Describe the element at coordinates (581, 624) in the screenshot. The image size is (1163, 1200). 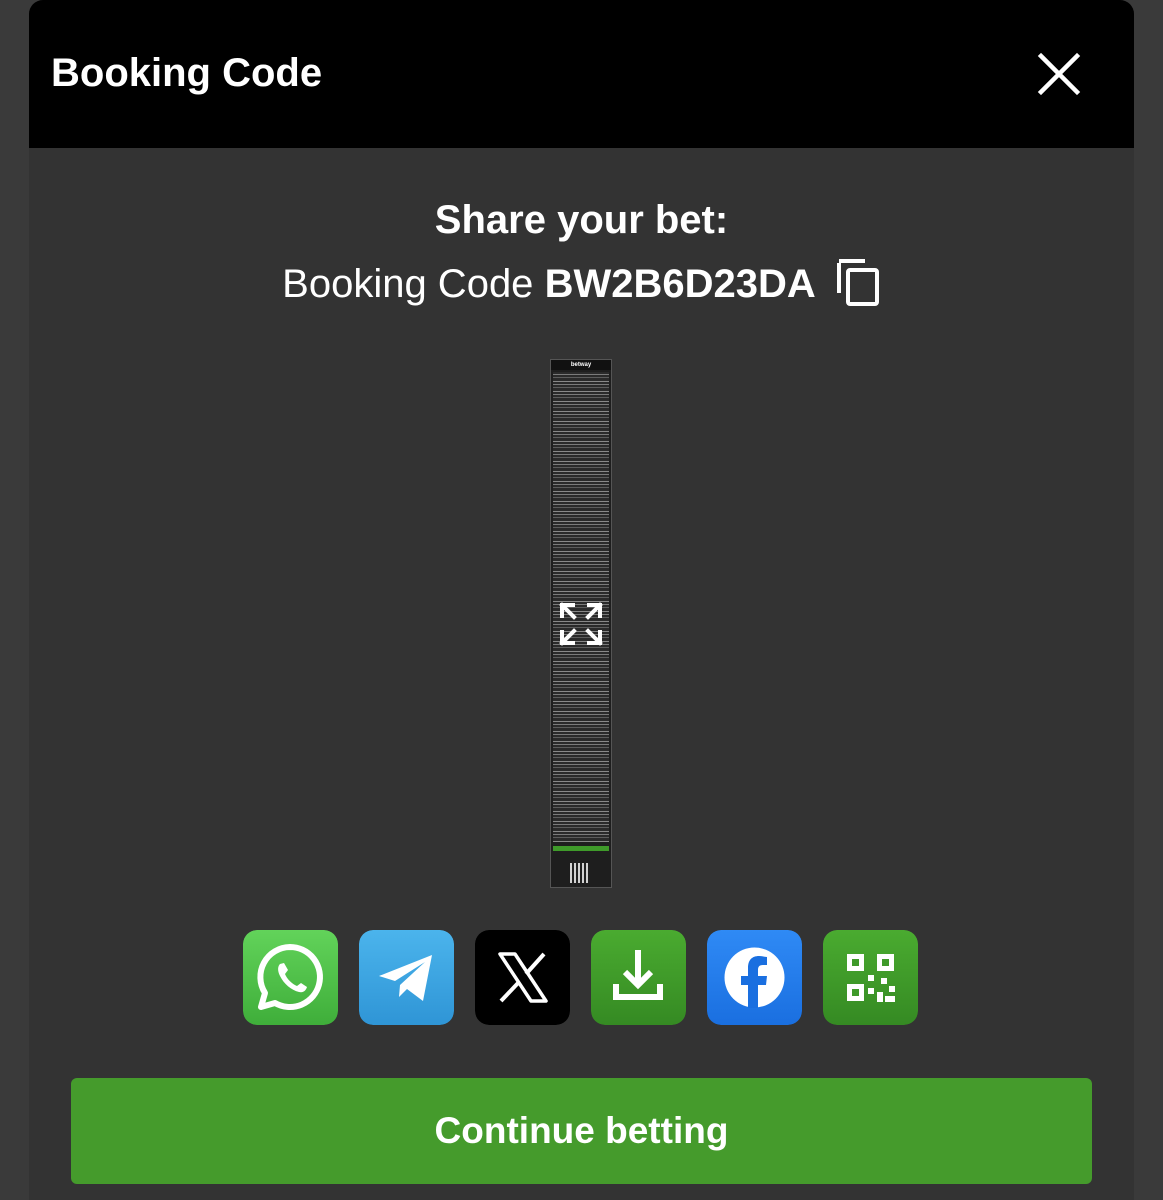
I see `expand-icon` at that location.